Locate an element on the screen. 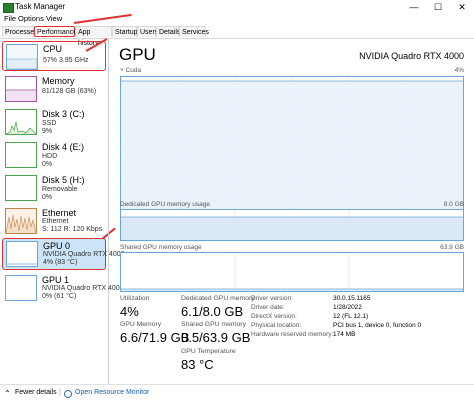  driver-version-label: Driver version: is located at coordinates (272, 298).